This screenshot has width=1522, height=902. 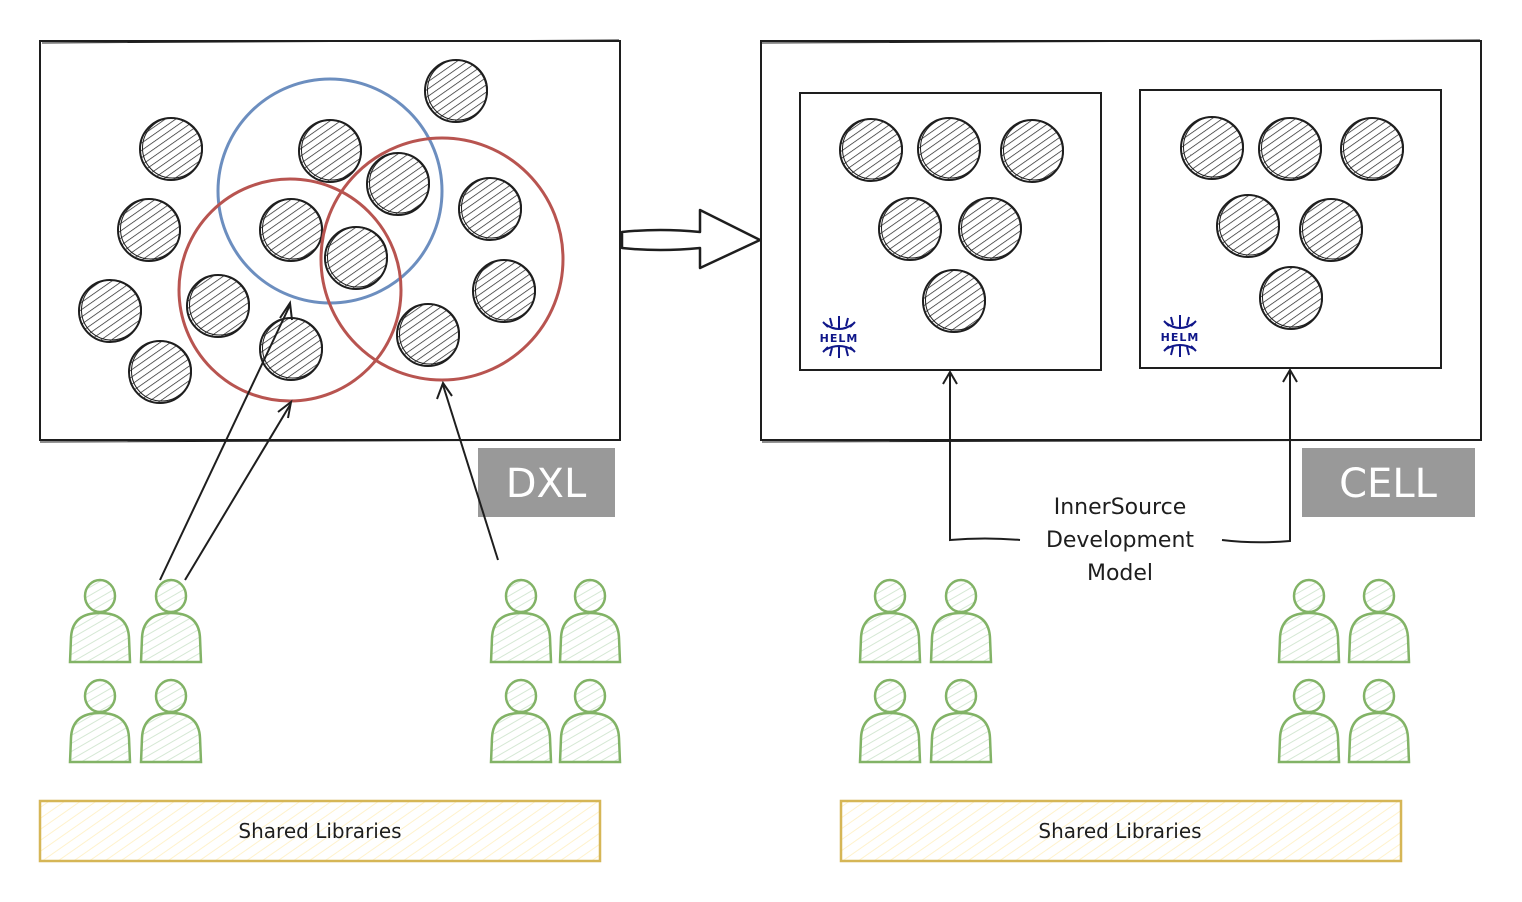 I want to click on dxl-services, so click(x=307, y=231).